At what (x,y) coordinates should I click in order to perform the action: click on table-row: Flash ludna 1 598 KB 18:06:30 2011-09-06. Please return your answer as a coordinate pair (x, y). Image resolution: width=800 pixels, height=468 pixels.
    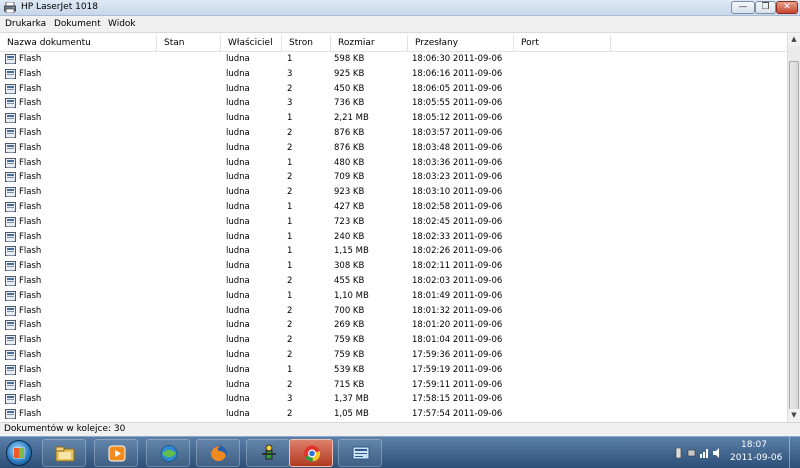
    Looking at the image, I should click on (393, 59).